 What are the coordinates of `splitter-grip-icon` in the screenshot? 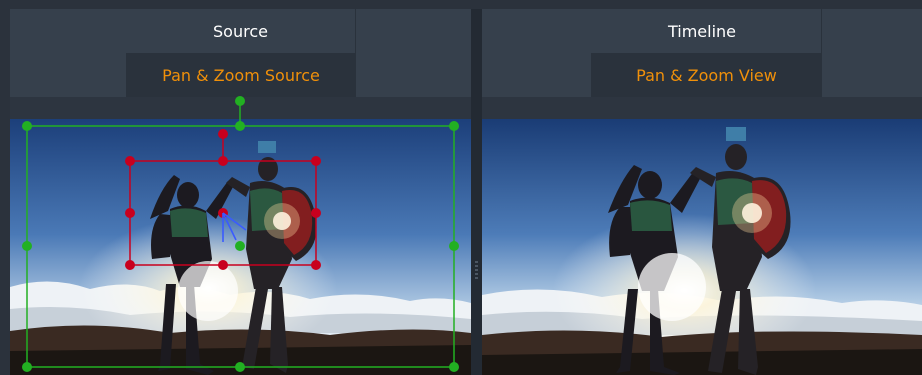 It's located at (476, 271).